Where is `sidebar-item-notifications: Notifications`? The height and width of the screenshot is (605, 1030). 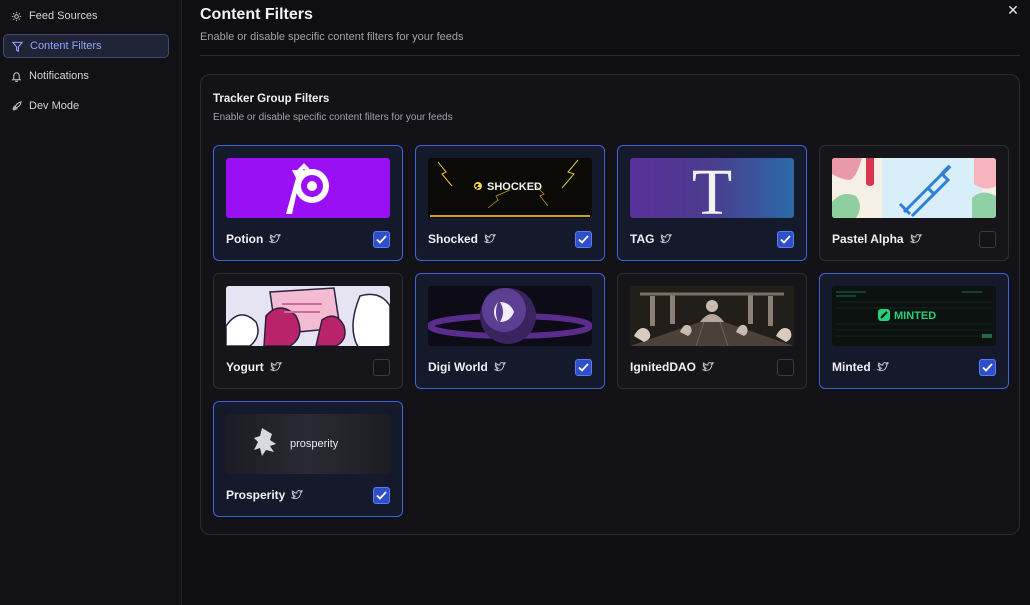
sidebar-item-notifications: Notifications is located at coordinates (86, 76).